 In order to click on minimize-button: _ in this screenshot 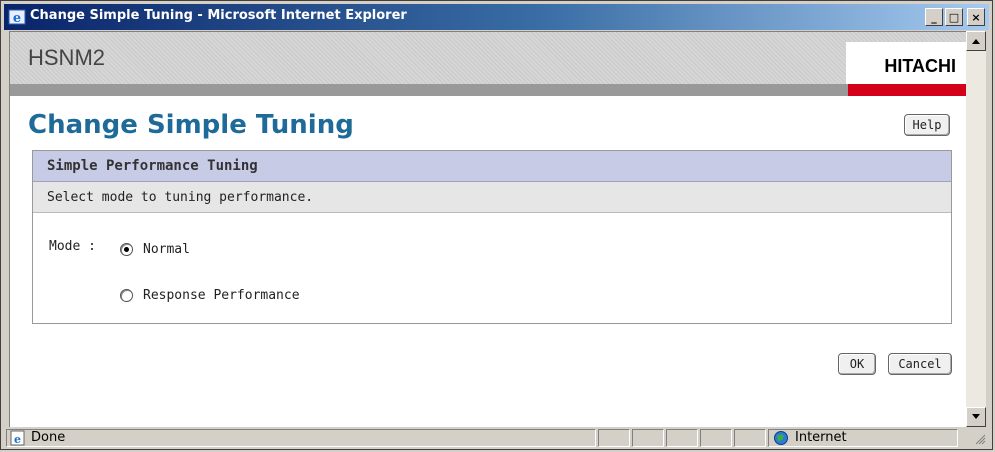, I will do `click(934, 17)`.